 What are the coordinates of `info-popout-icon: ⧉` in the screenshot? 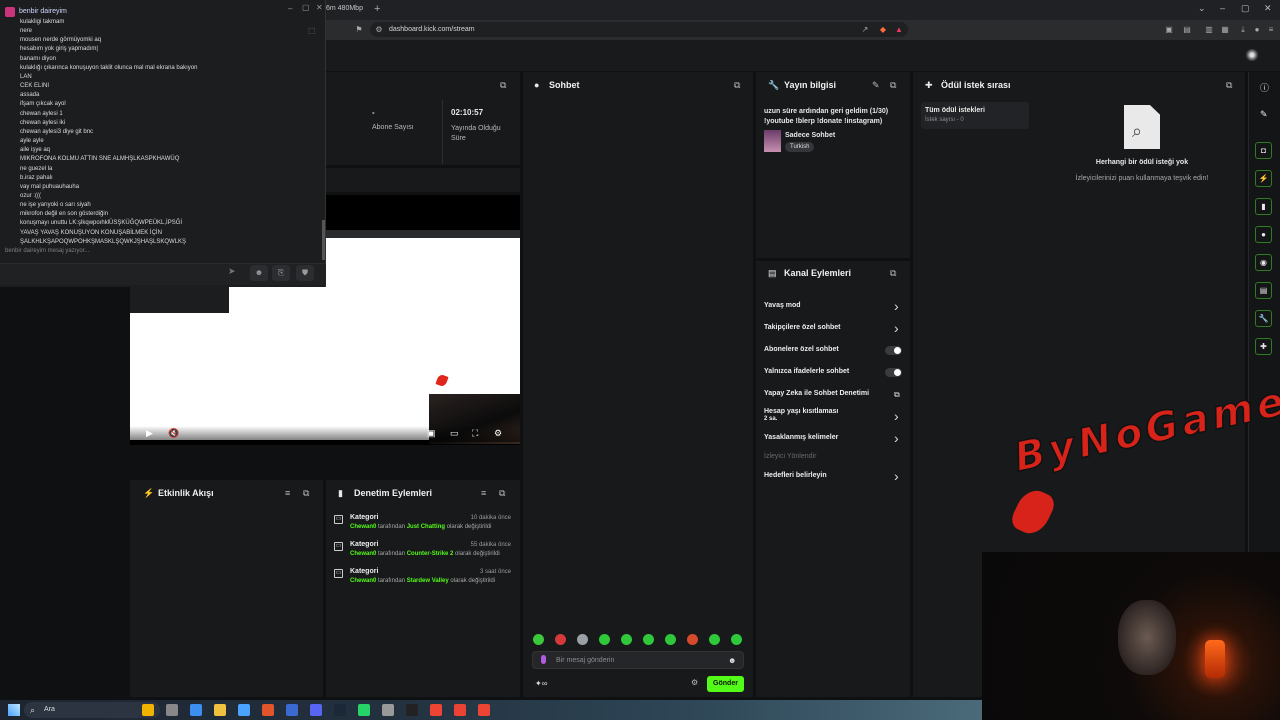 It's located at (893, 85).